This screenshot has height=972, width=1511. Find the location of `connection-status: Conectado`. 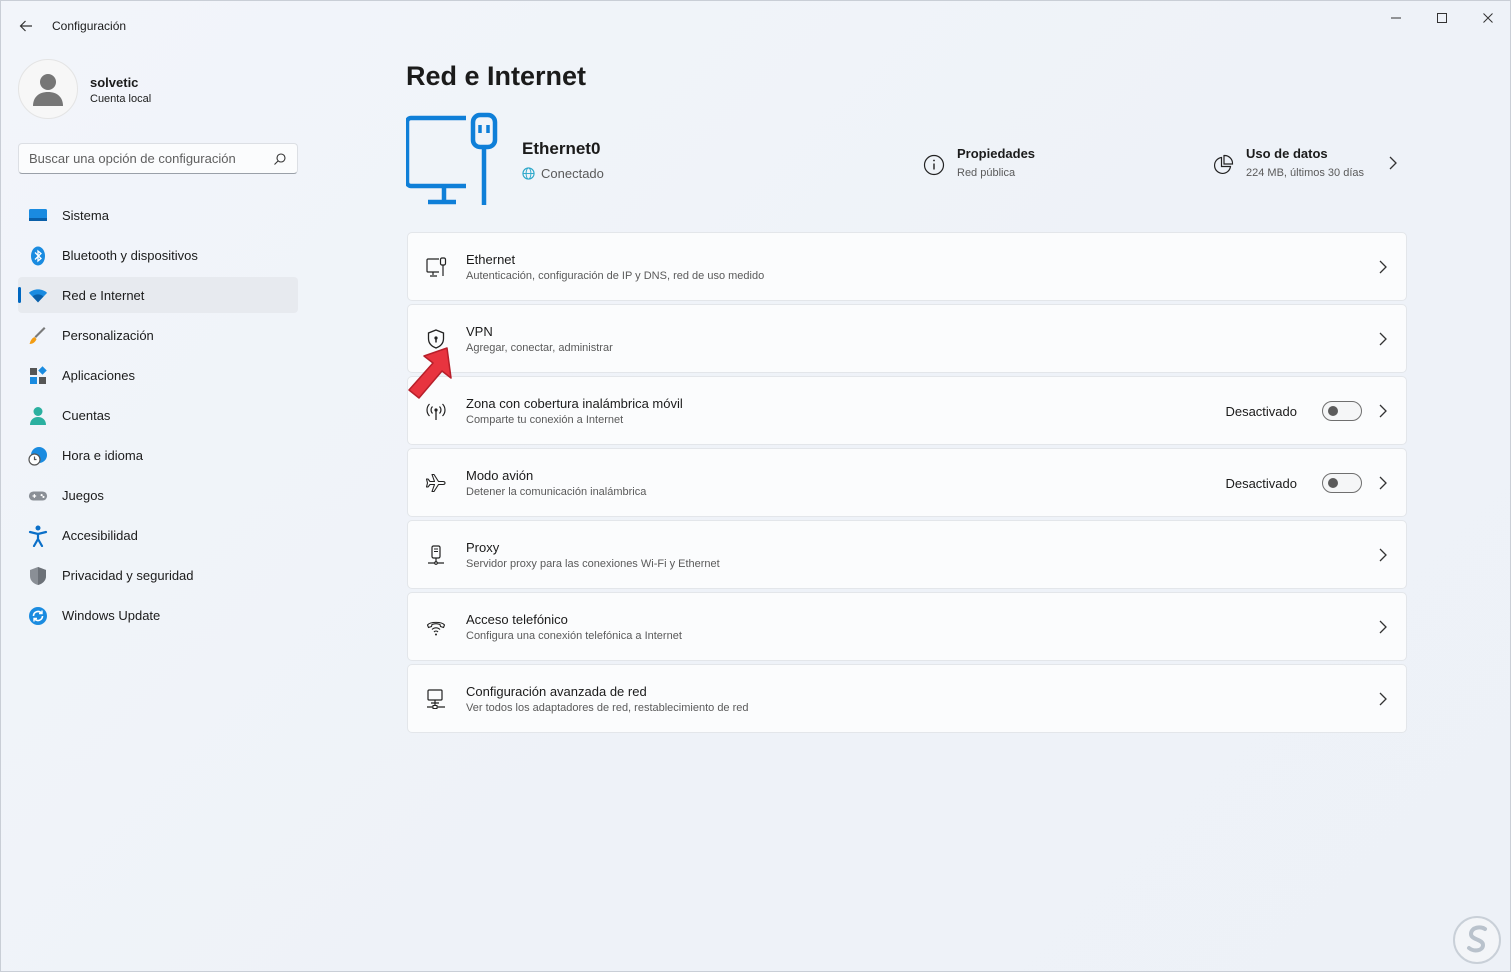

connection-status: Conectado is located at coordinates (563, 173).